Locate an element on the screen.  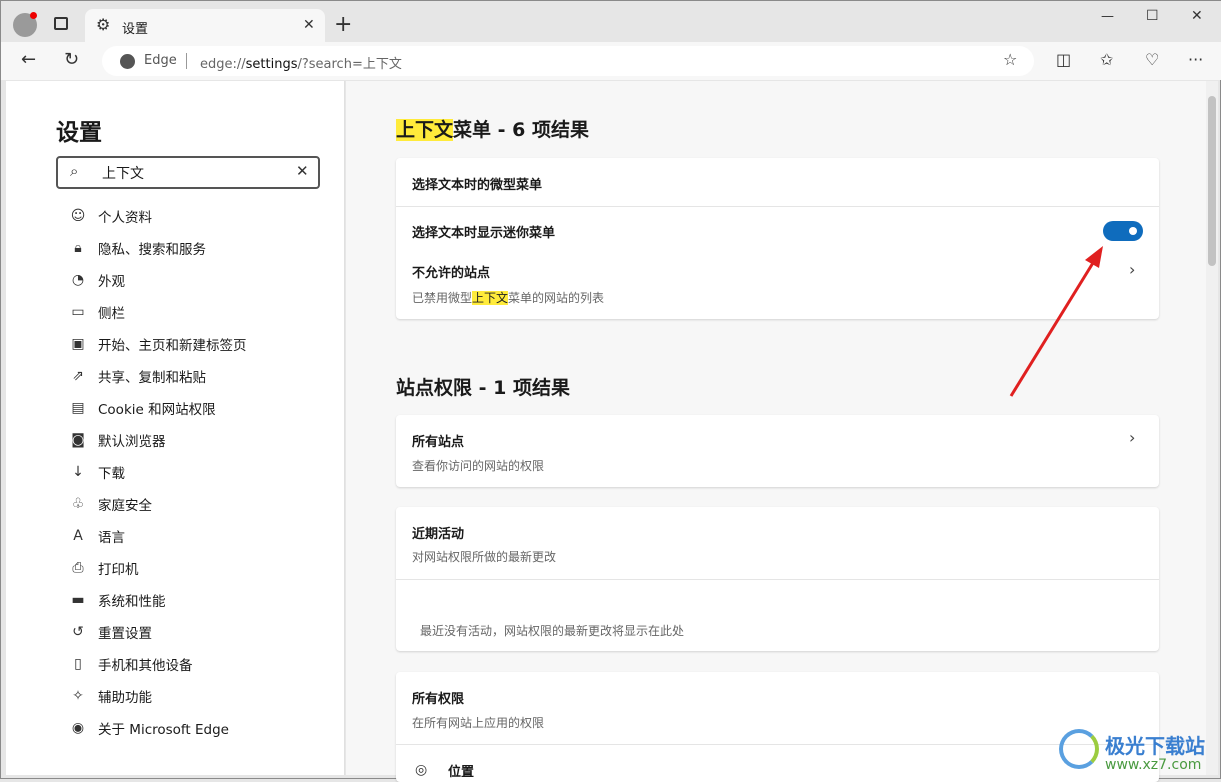
recent-activity-title: 近期活动 is located at coordinates (438, 534).